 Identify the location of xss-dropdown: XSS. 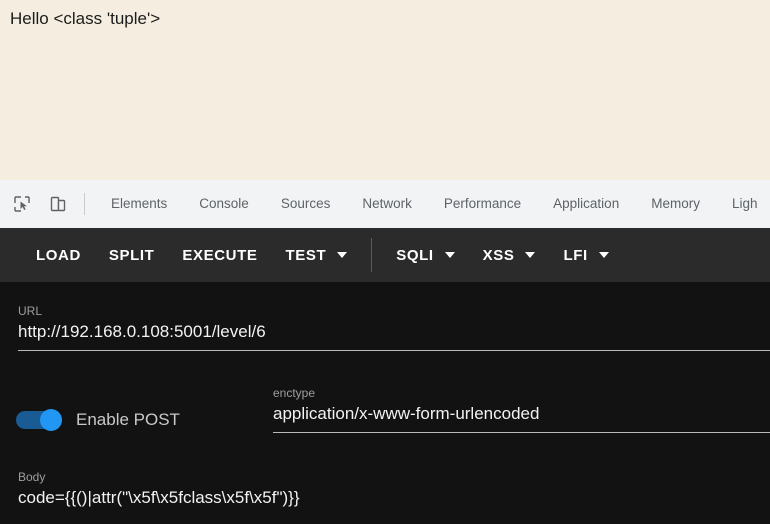
(509, 255).